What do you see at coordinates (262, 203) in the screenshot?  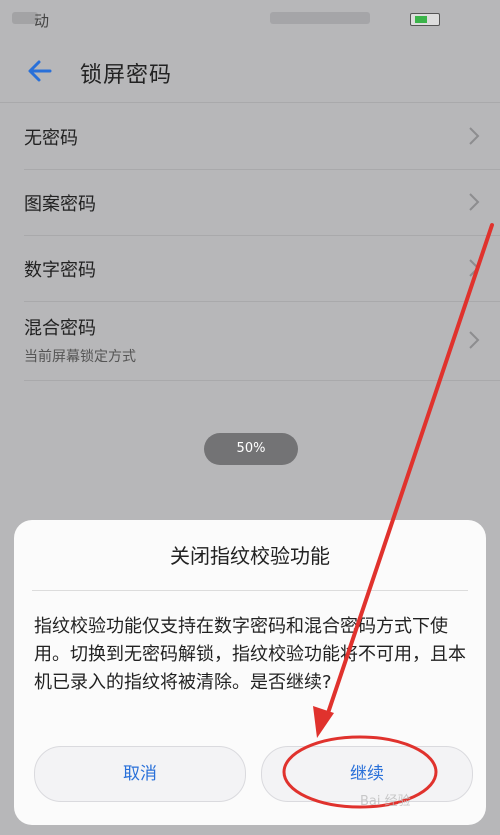 I see `option-pattern-password: 图案密码` at bounding box center [262, 203].